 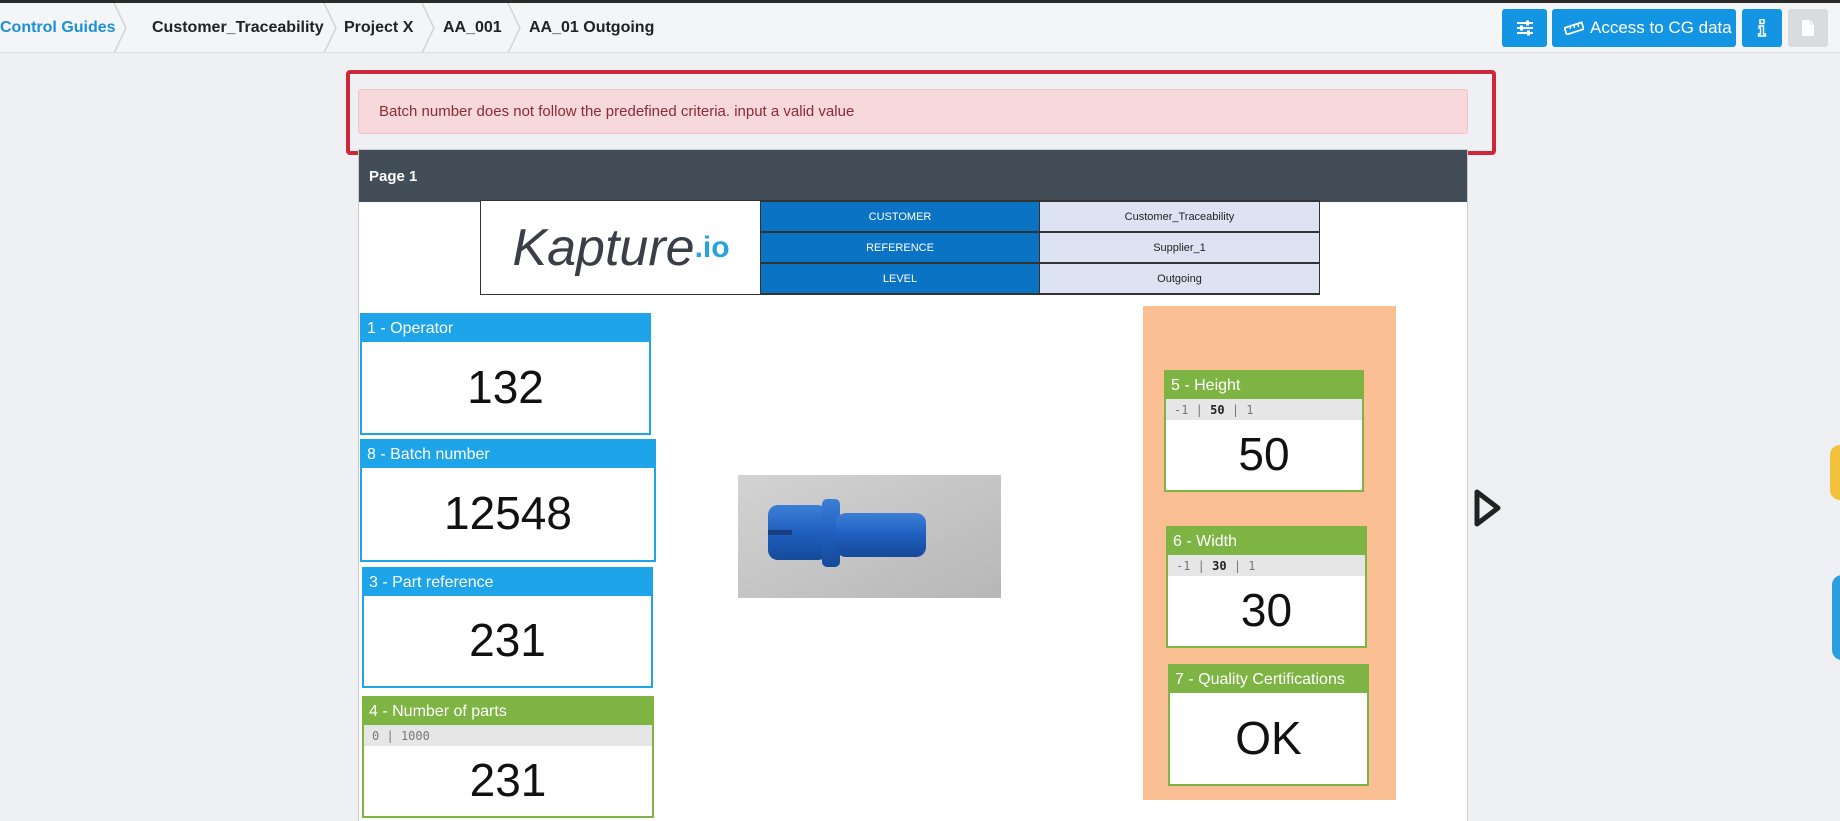 I want to click on help-side-tab, so click(x=1835, y=472).